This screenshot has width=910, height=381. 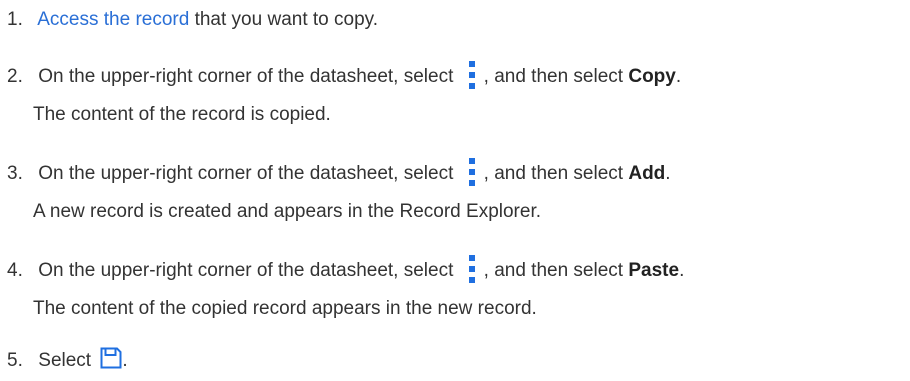 I want to click on step-number: 2., so click(x=15, y=76).